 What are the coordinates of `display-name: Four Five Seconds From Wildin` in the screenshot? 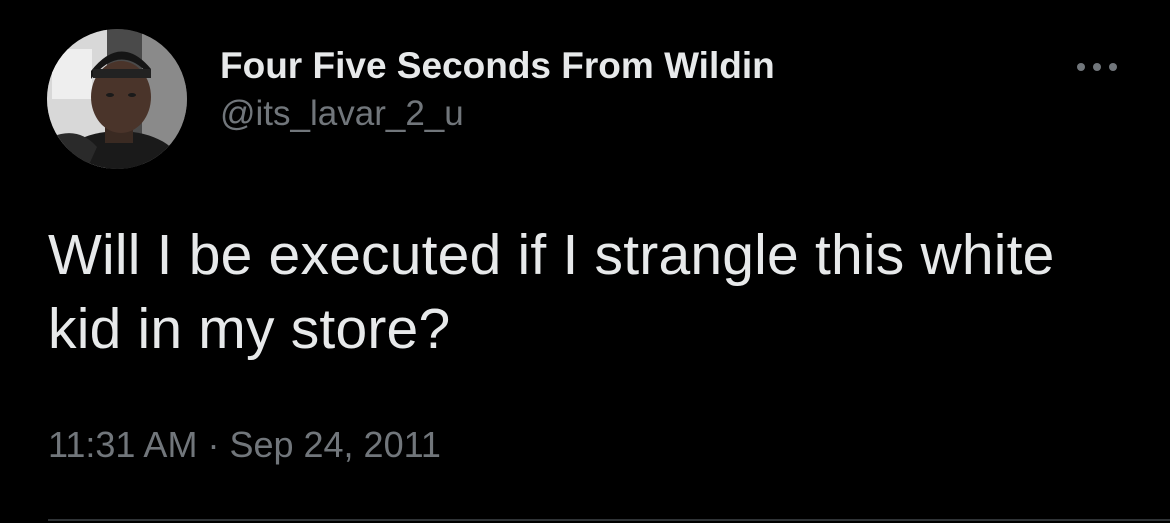 It's located at (497, 66).